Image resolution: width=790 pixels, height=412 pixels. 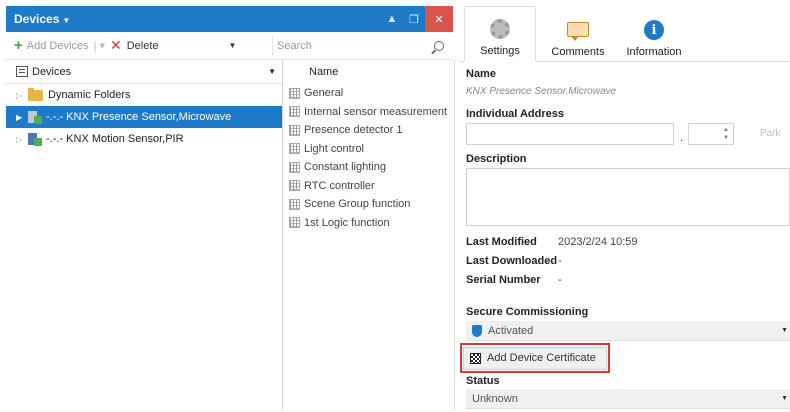 I want to click on search-input: Search, so click(x=361, y=46).